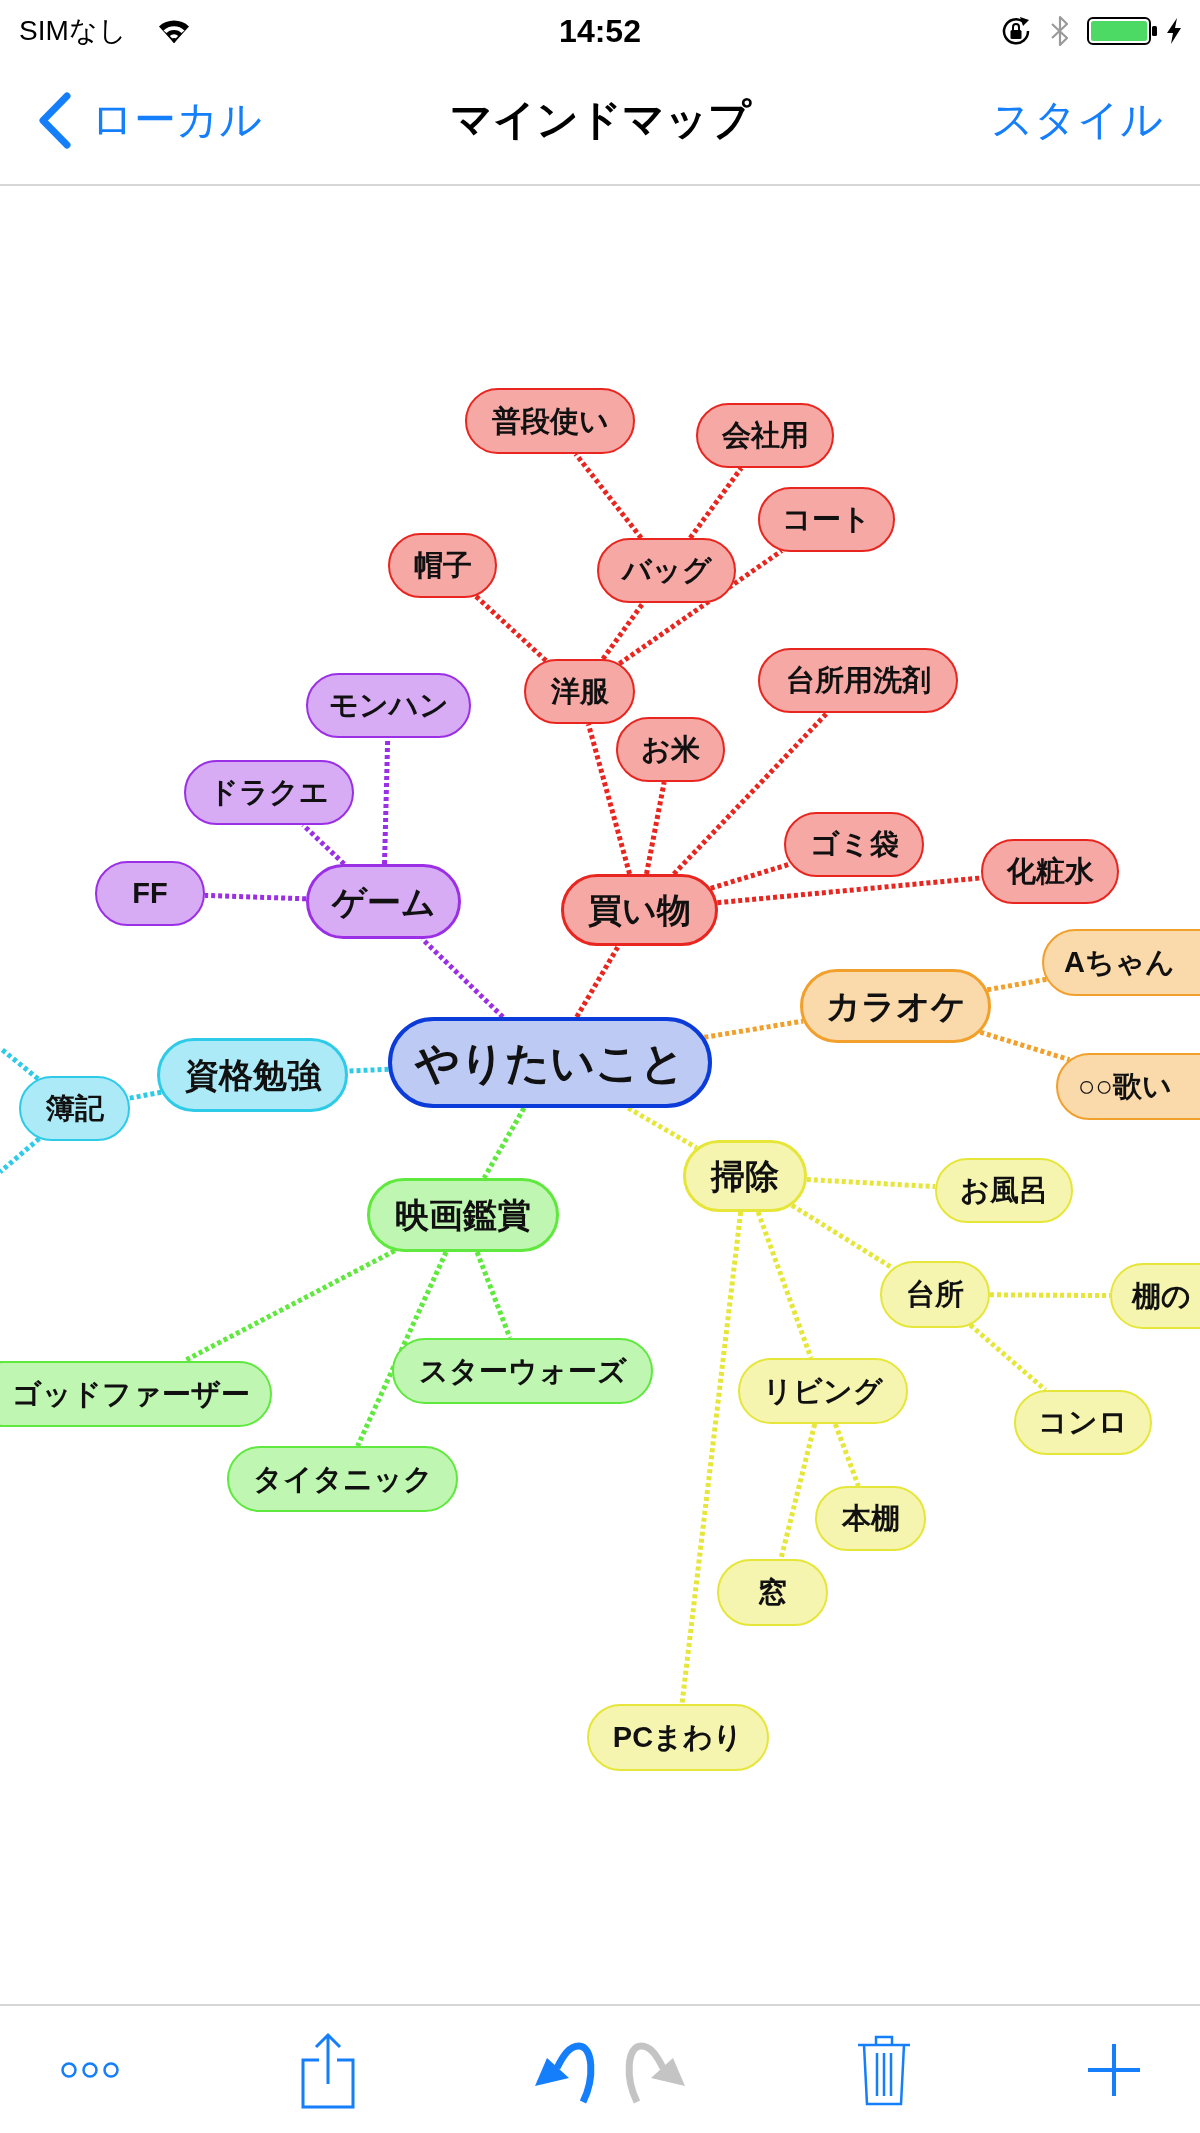 The width and height of the screenshot is (1200, 2133). I want to click on topic-node: 棚の, so click(1155, 1296).